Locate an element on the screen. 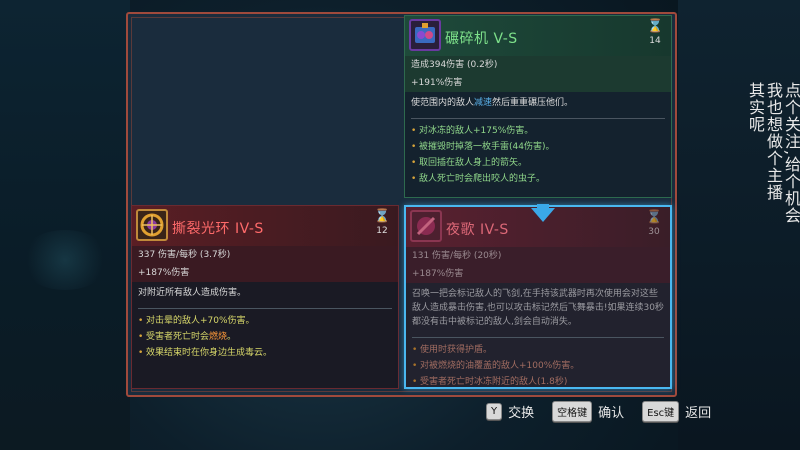  affix-item: • 受害者死亡时会燃烧。 is located at coordinates (187, 337).